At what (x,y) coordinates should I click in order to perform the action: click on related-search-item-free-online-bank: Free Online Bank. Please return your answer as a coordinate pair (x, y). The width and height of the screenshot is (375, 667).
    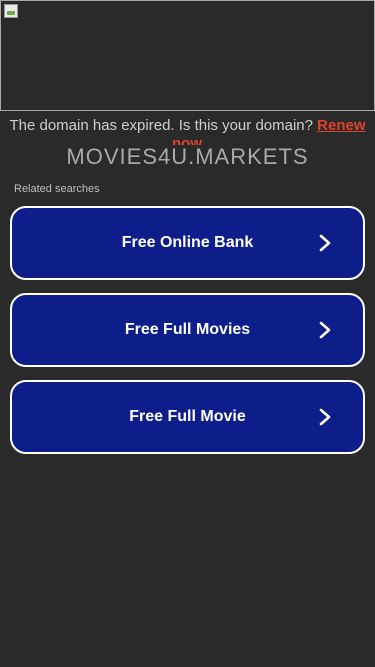
    Looking at the image, I should click on (187, 243).